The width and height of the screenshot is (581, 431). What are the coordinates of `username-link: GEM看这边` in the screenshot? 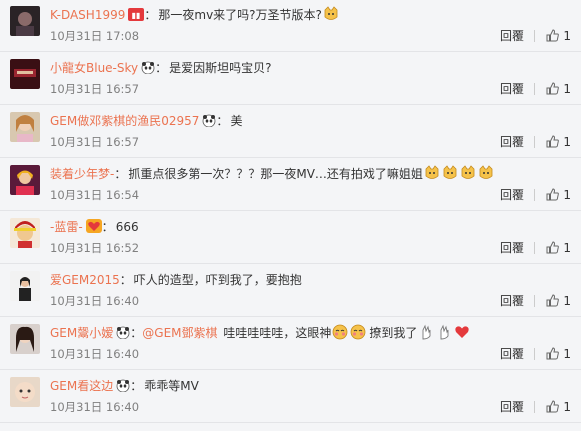 It's located at (81, 386).